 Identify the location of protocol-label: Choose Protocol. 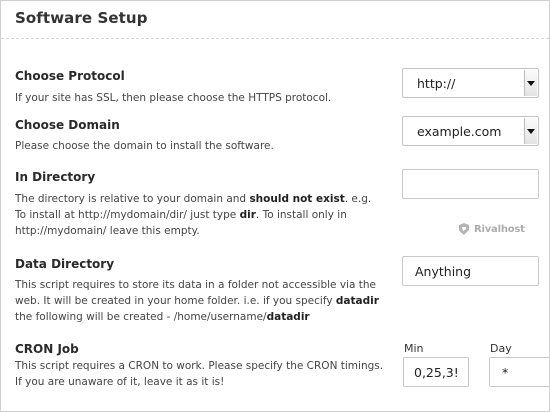
(70, 76).